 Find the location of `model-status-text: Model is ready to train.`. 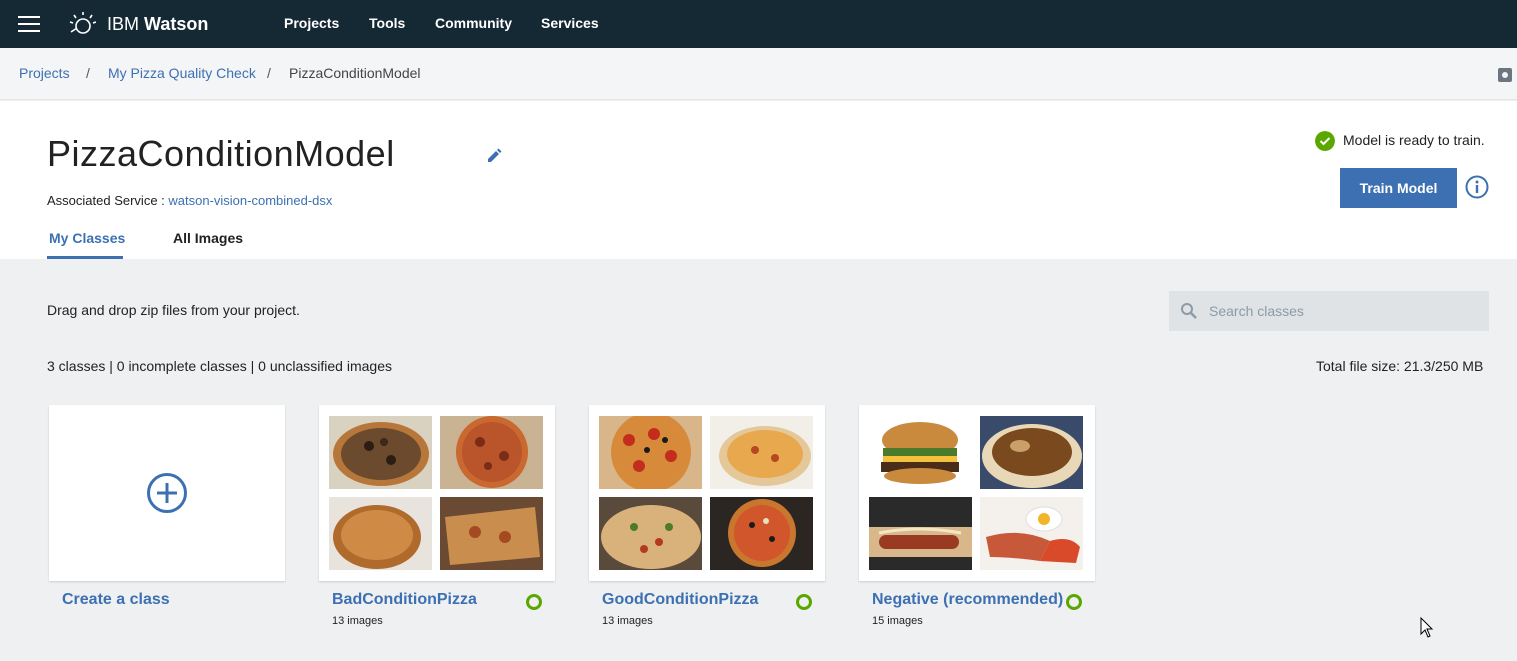

model-status-text: Model is ready to train. is located at coordinates (1414, 140).